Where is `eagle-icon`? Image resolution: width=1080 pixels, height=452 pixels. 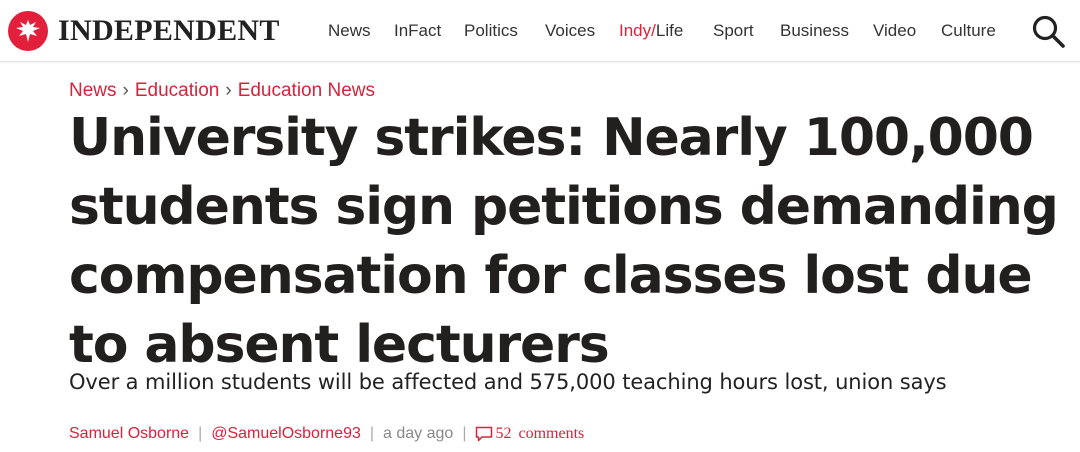
eagle-icon is located at coordinates (28, 31).